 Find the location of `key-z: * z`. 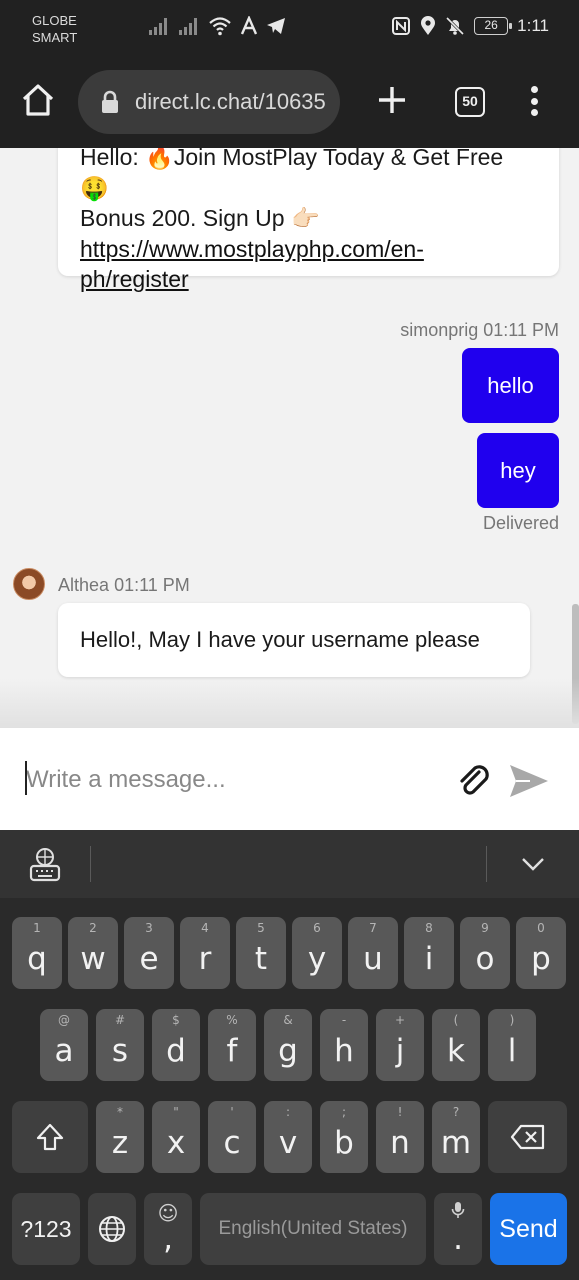

key-z: * z is located at coordinates (120, 1137).